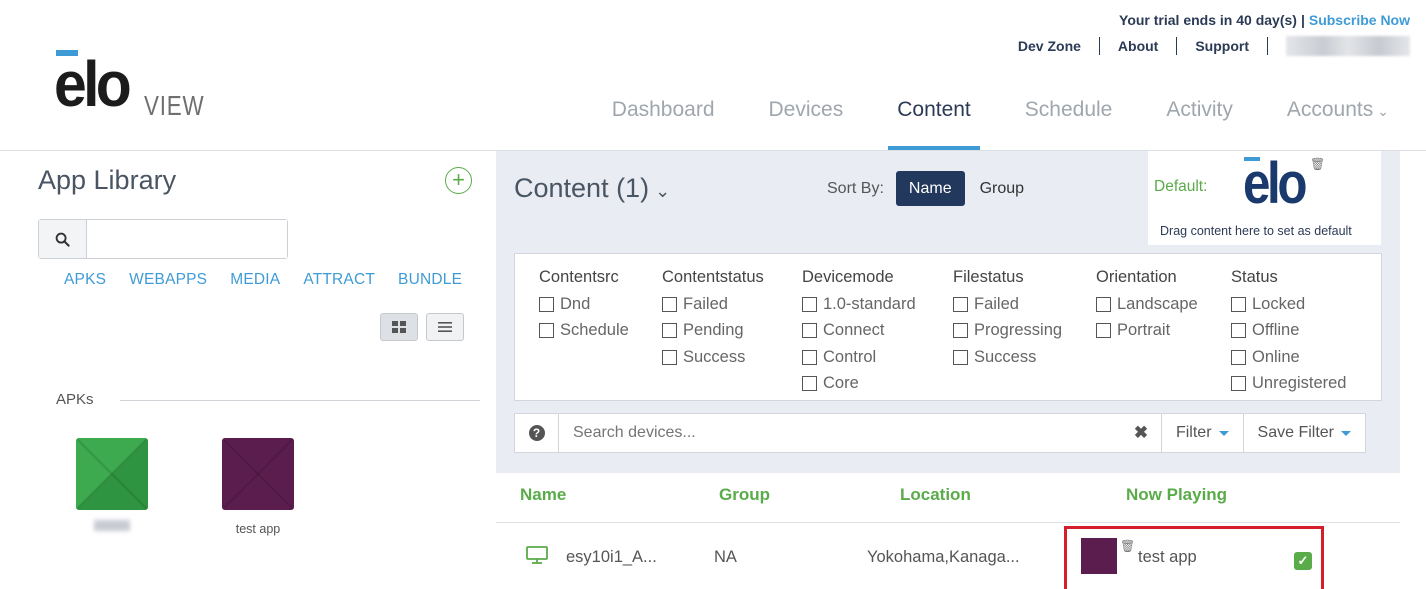 This screenshot has width=1426, height=589. I want to click on about-link: About, so click(1139, 46).